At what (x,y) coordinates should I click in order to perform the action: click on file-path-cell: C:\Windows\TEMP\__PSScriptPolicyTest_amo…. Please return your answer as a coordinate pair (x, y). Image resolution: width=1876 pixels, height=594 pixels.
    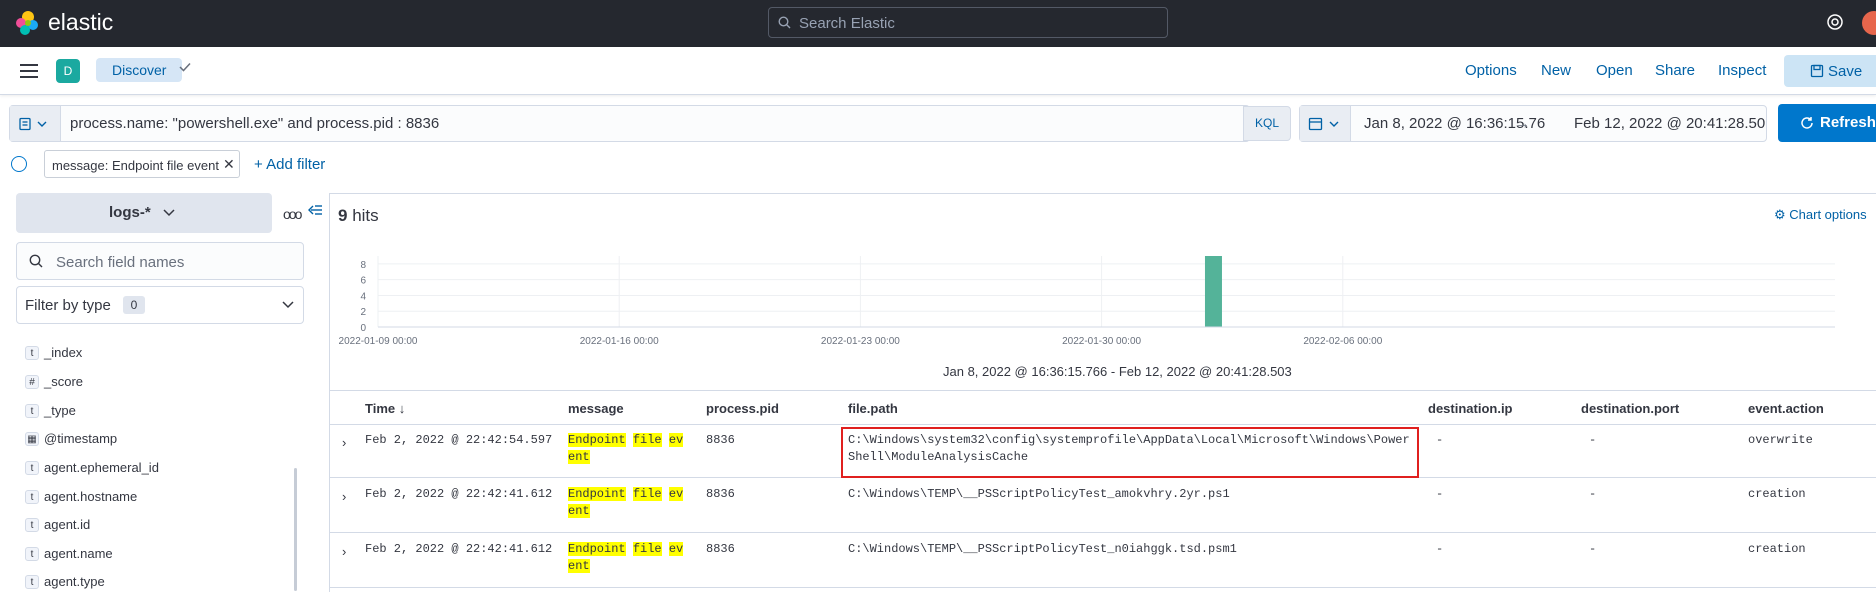
    Looking at the image, I should click on (1039, 494).